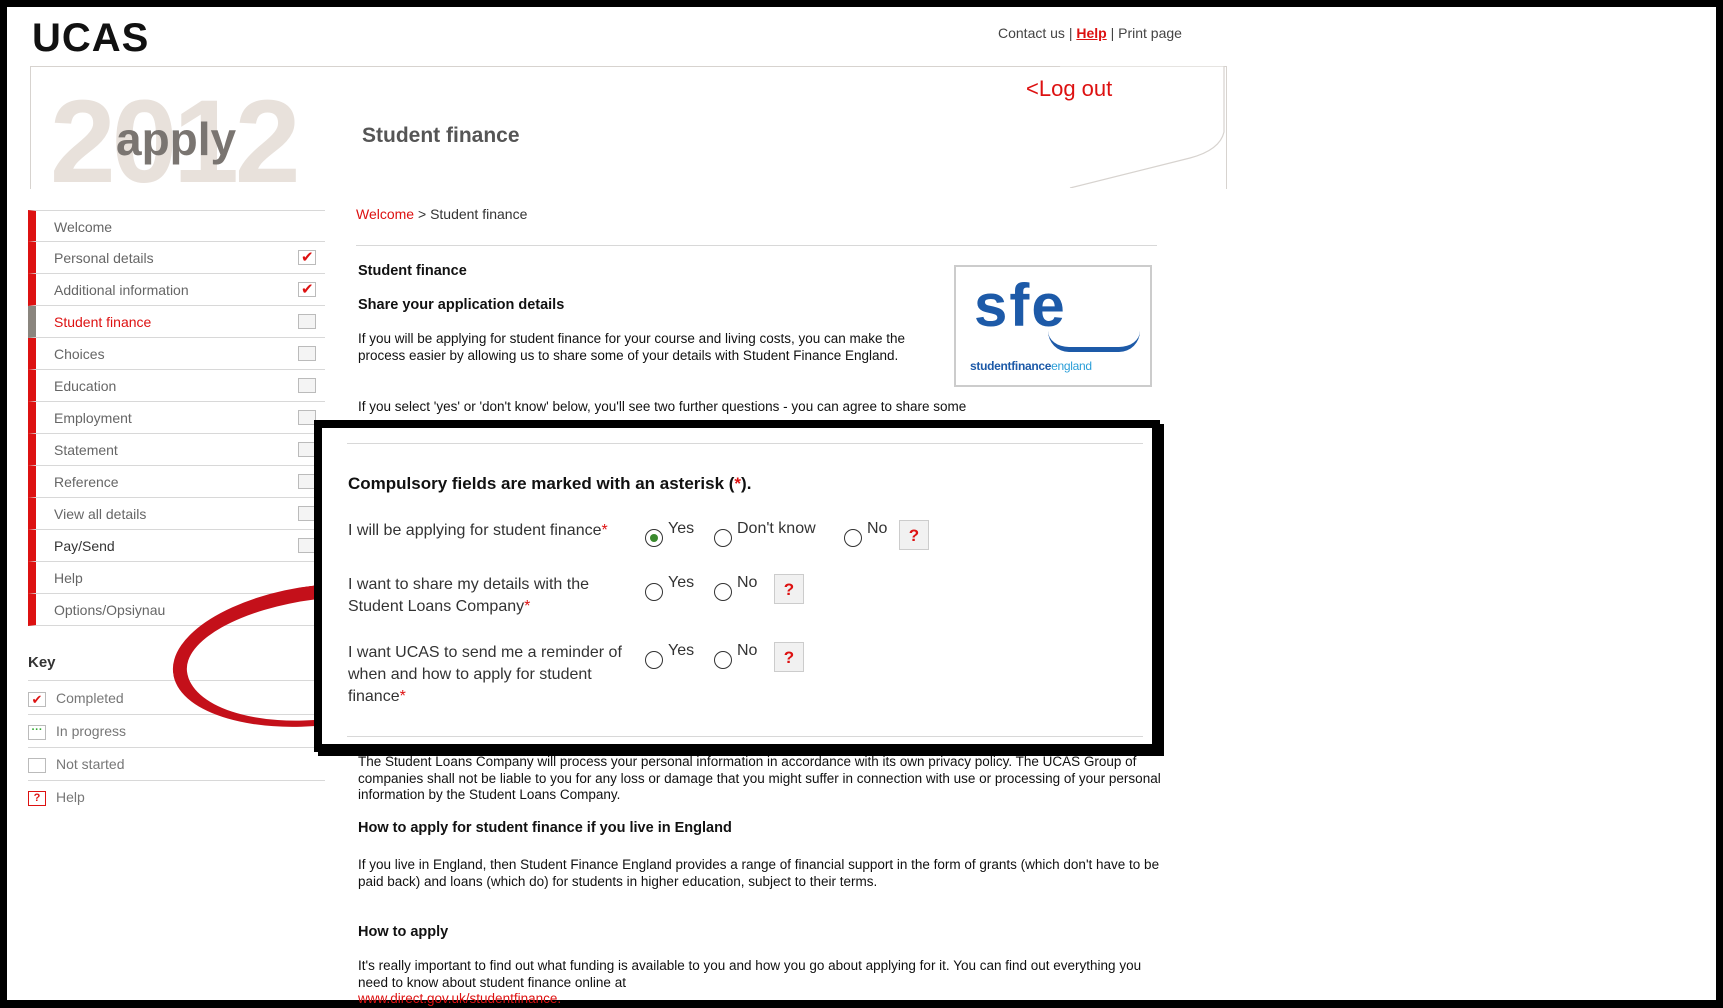 This screenshot has width=1723, height=1008. I want to click on q1-dont-know-radio, so click(723, 538).